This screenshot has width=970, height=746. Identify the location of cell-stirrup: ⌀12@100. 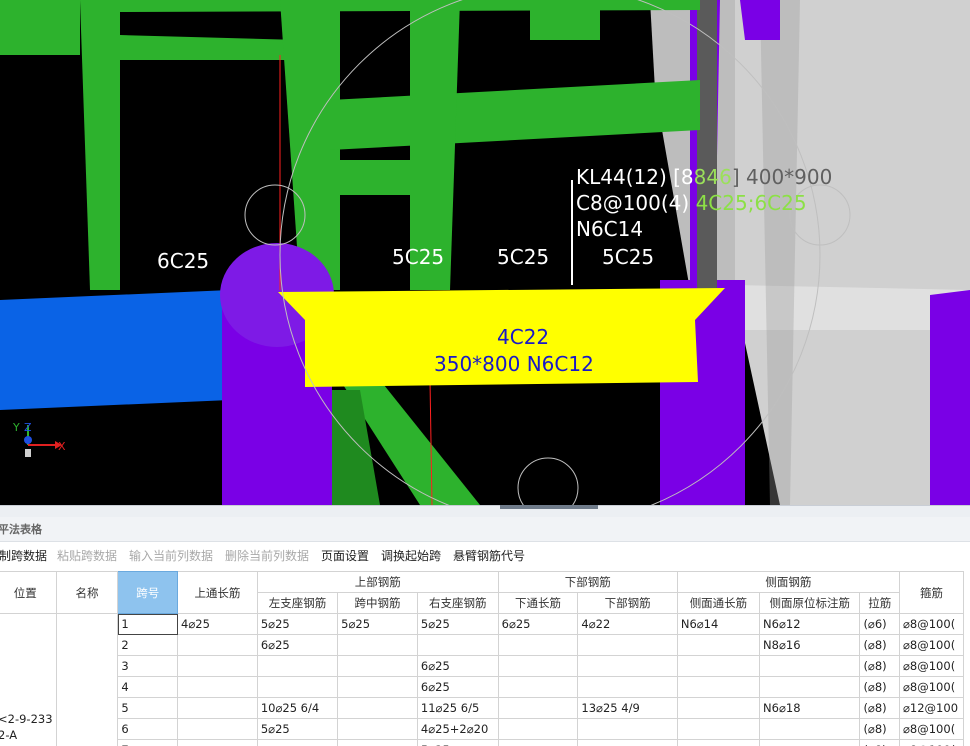
(931, 708).